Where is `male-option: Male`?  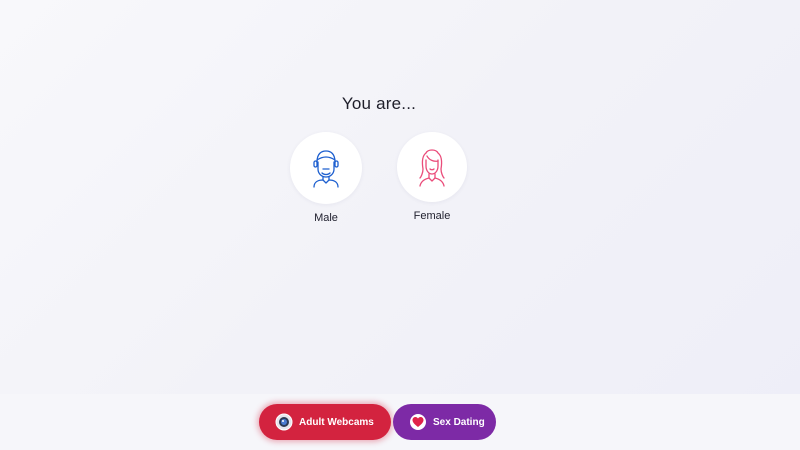 male-option: Male is located at coordinates (326, 178).